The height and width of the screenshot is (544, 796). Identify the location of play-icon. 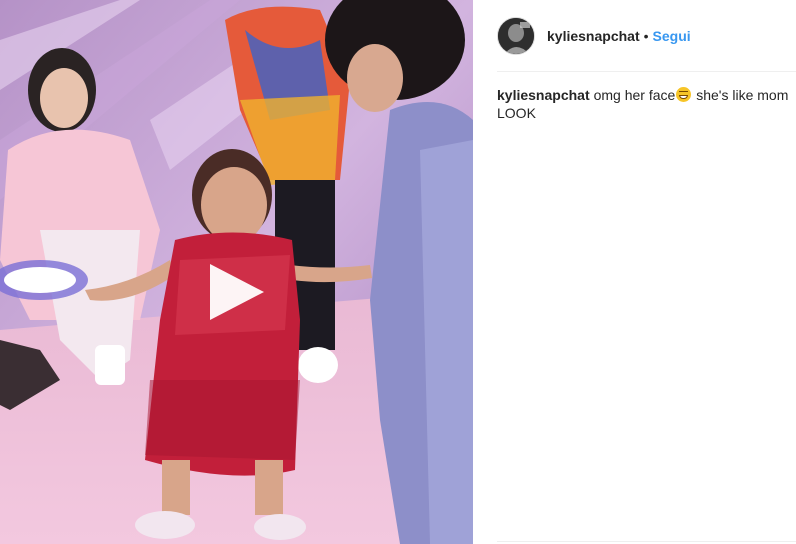
(237, 292).